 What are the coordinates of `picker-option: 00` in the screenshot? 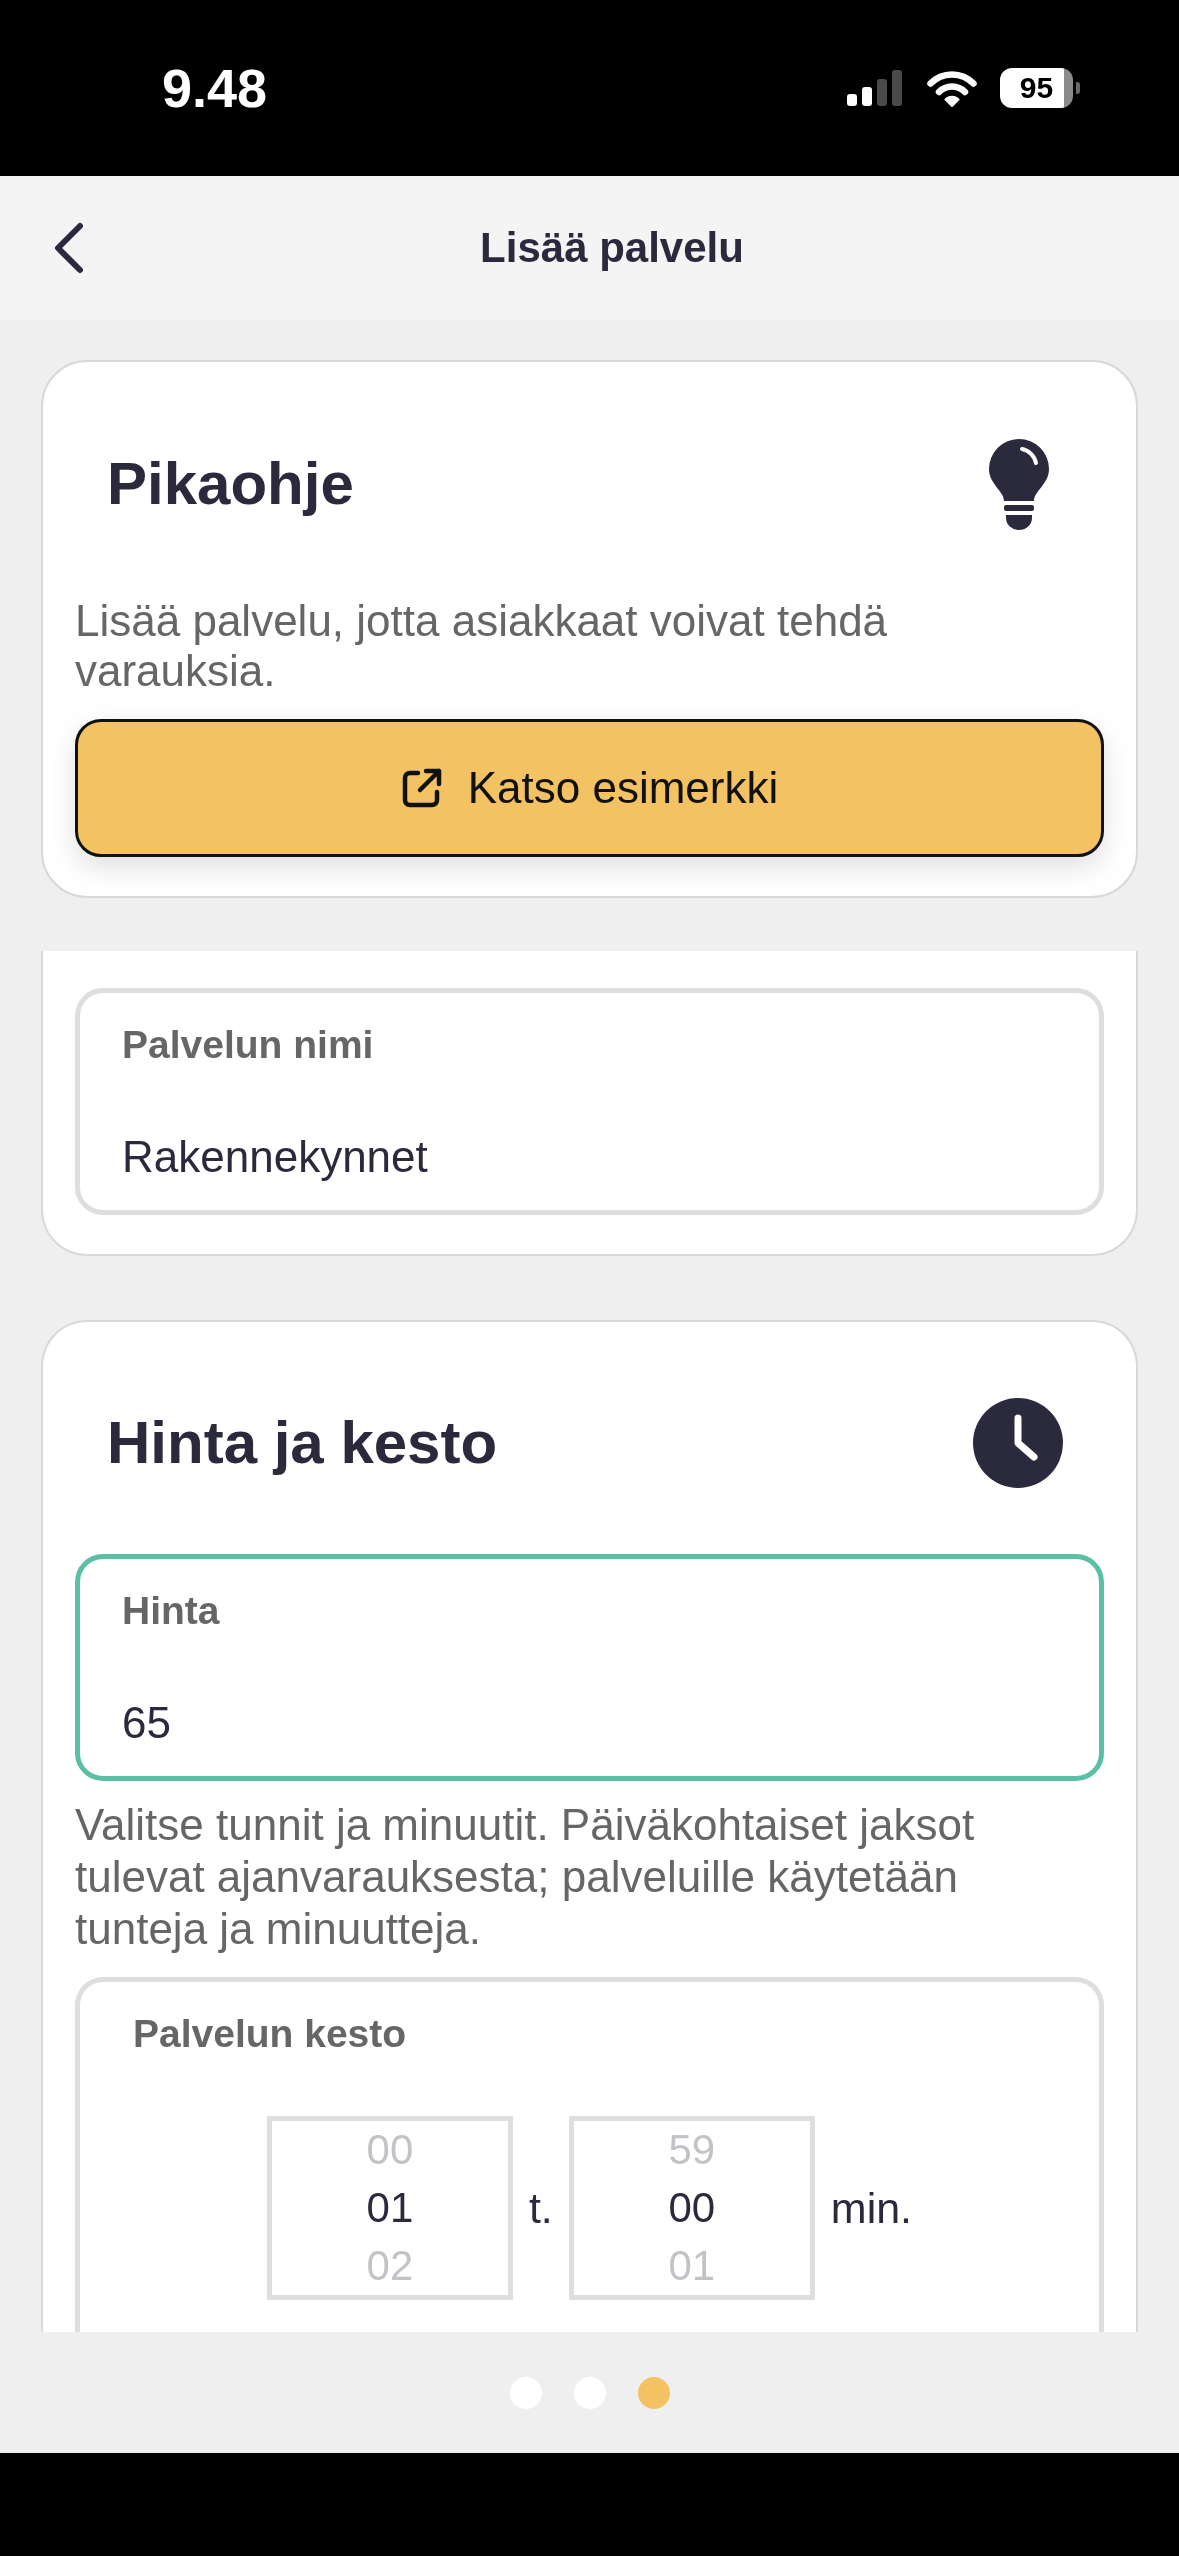 It's located at (692, 2208).